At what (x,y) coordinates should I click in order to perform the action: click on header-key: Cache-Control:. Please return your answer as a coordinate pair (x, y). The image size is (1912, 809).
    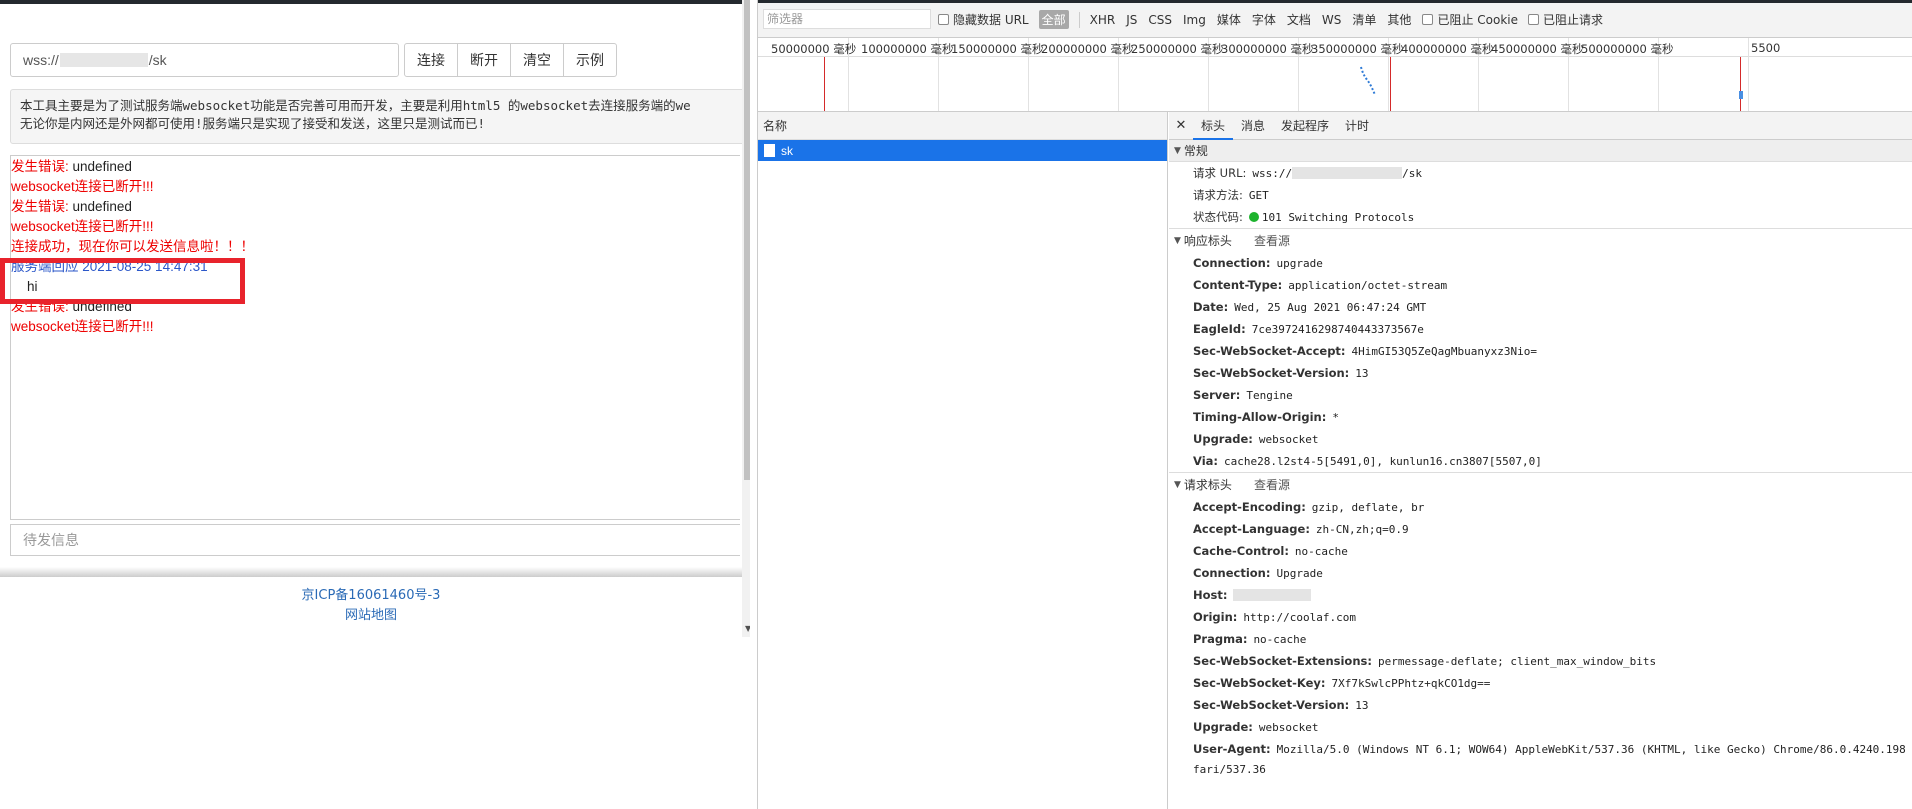
    Looking at the image, I should click on (1241, 551).